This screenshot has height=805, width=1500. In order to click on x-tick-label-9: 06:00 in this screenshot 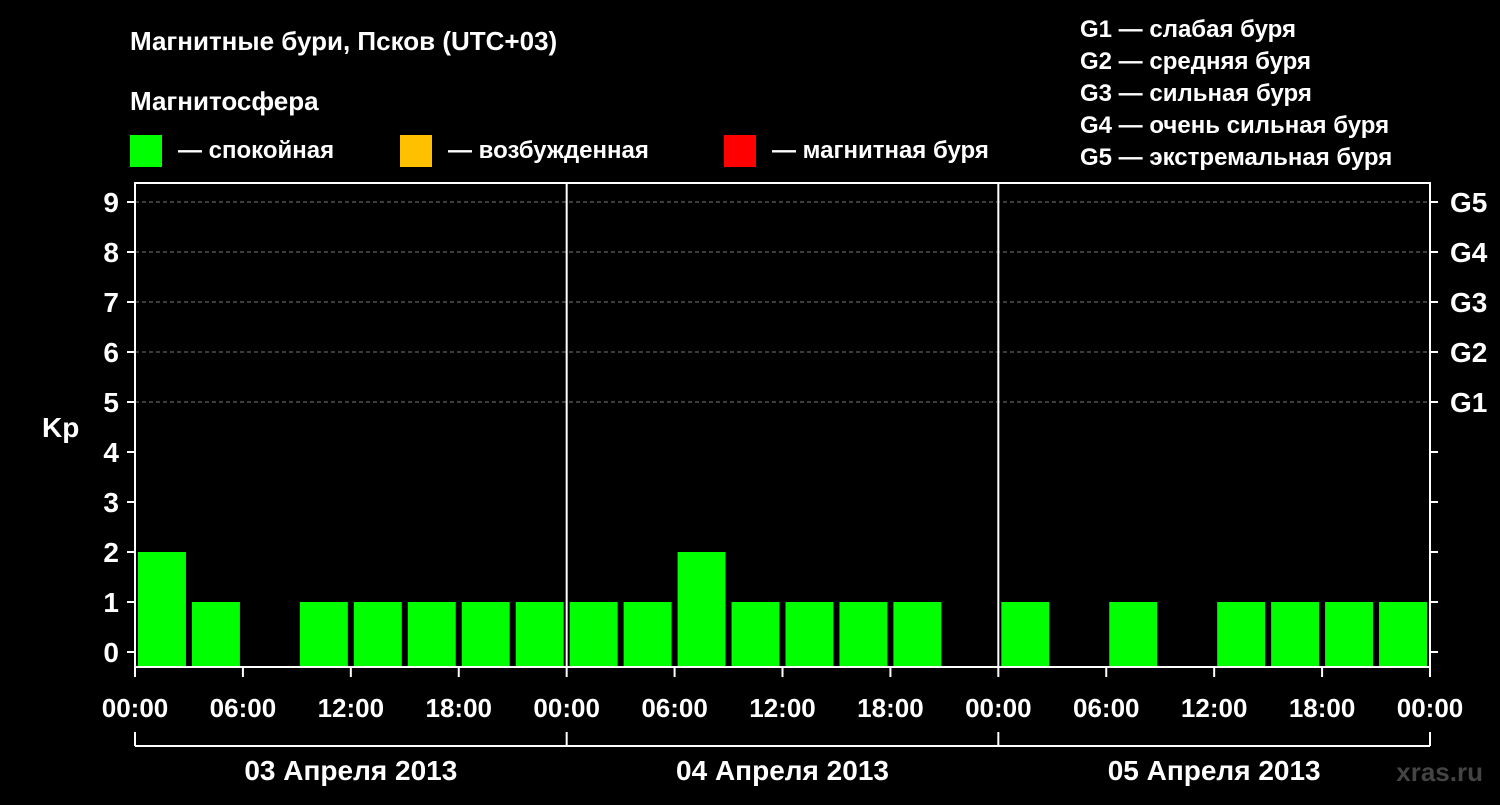, I will do `click(1106, 708)`.